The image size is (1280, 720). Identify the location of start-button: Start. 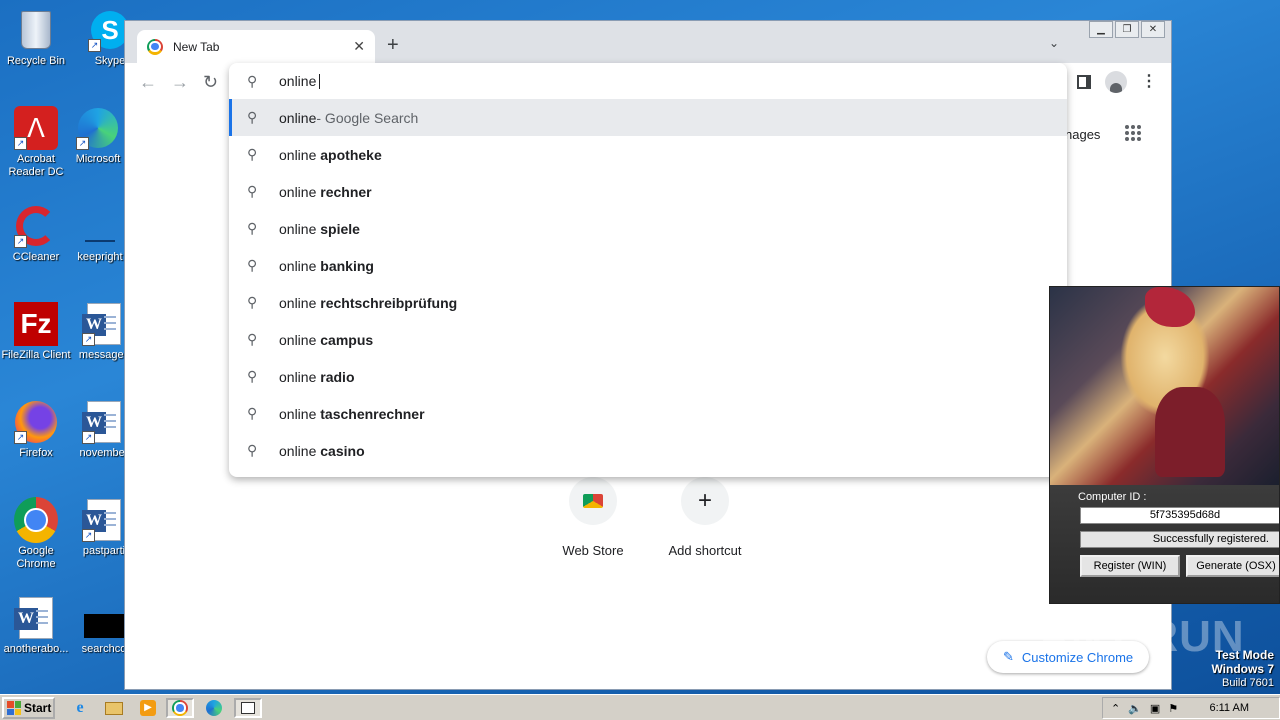
(28, 708).